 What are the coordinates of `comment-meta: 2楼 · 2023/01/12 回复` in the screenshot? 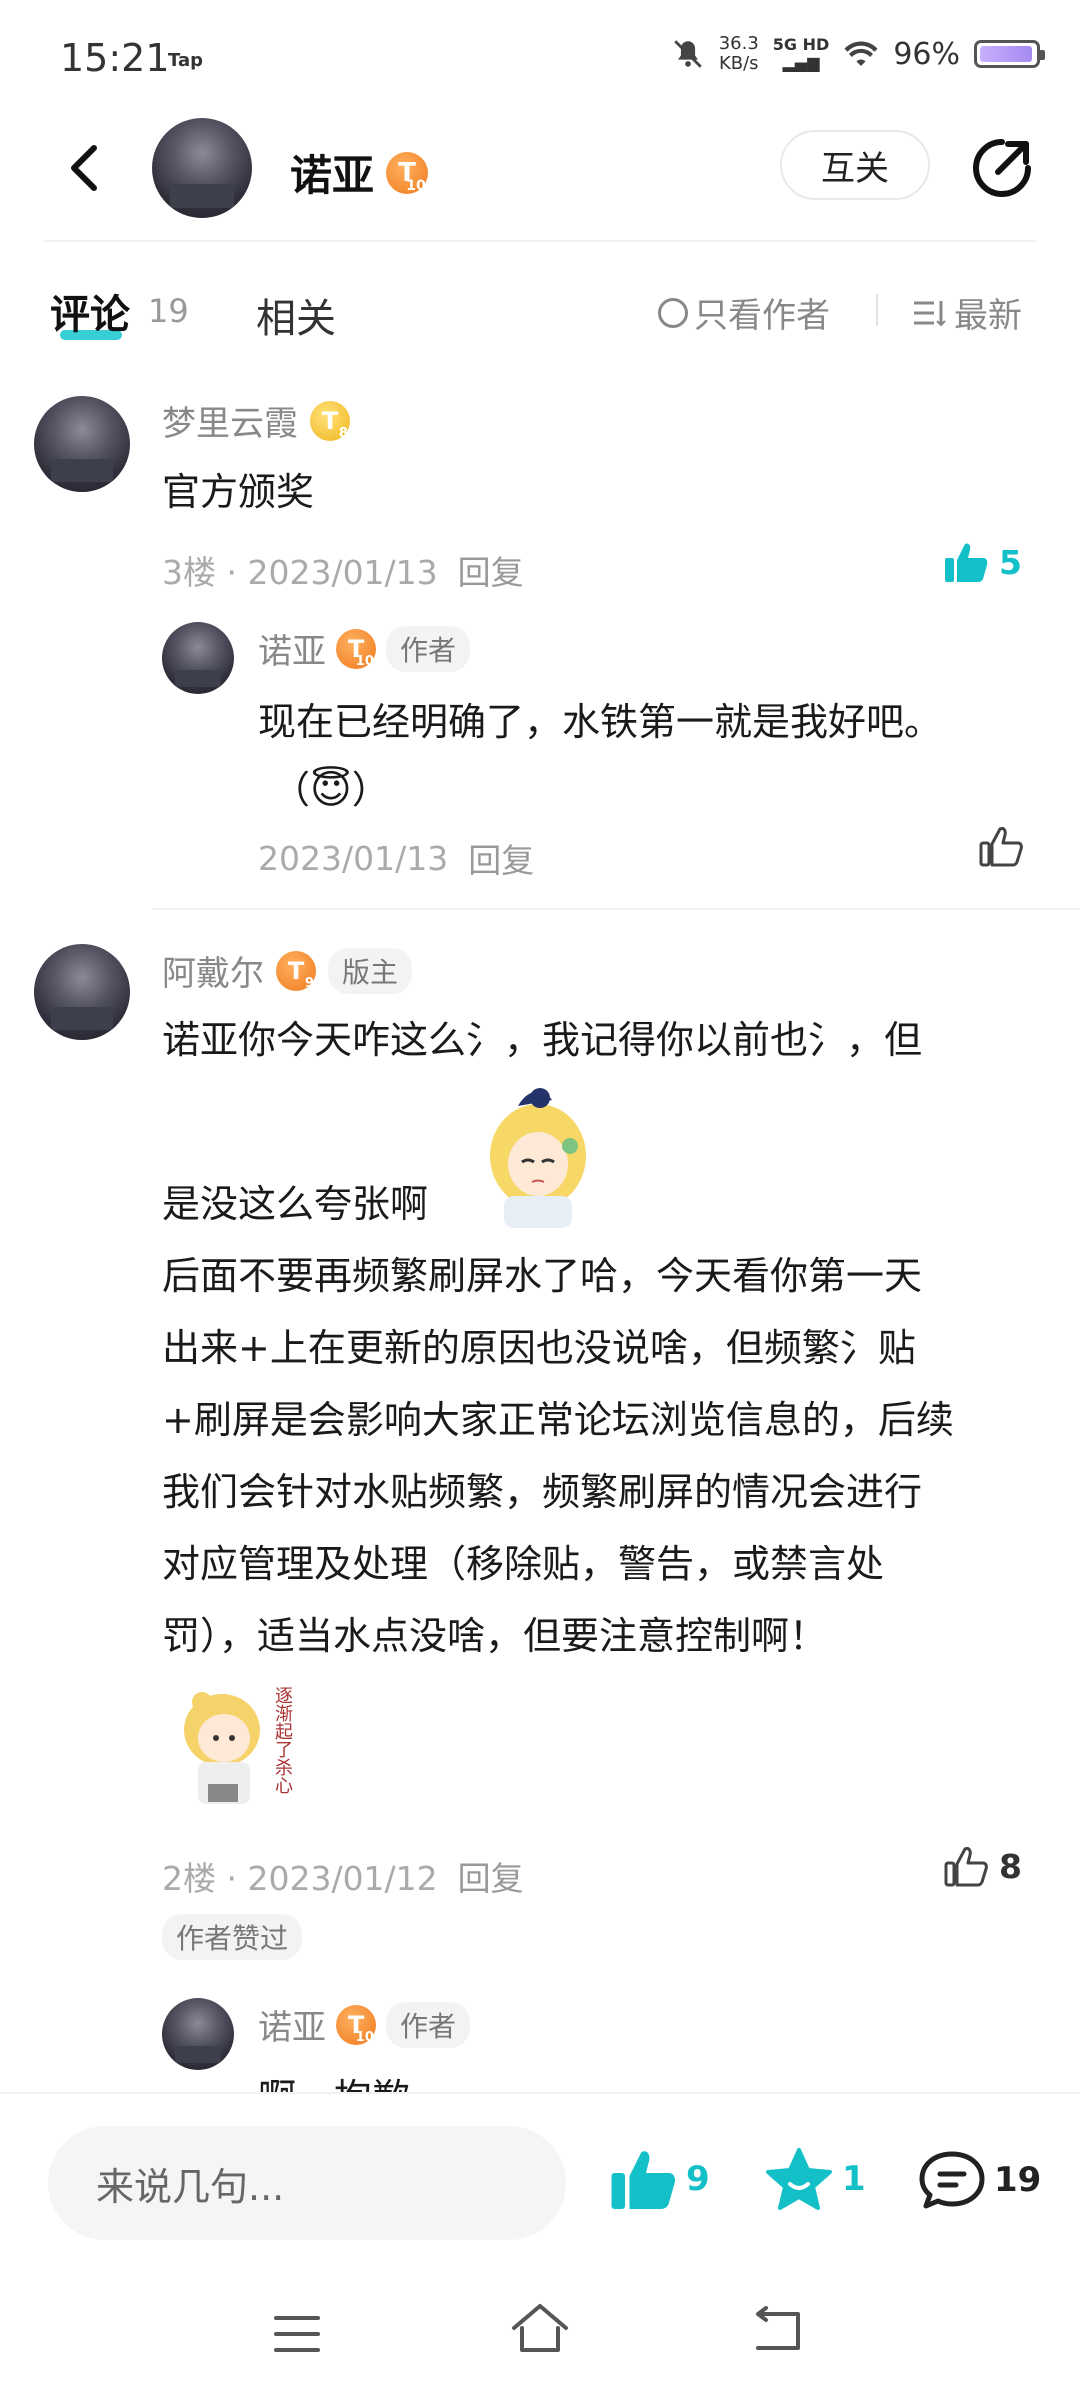 It's located at (343, 1876).